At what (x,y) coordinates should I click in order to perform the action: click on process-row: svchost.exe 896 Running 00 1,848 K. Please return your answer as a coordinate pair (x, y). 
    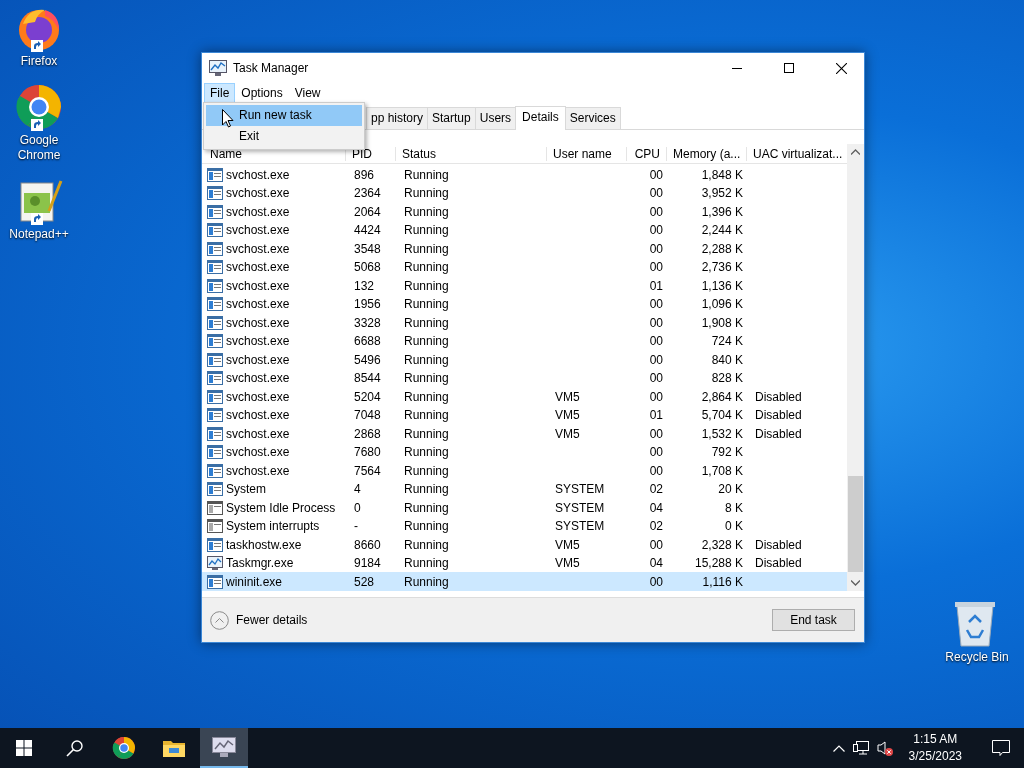
    Looking at the image, I should click on (524, 174).